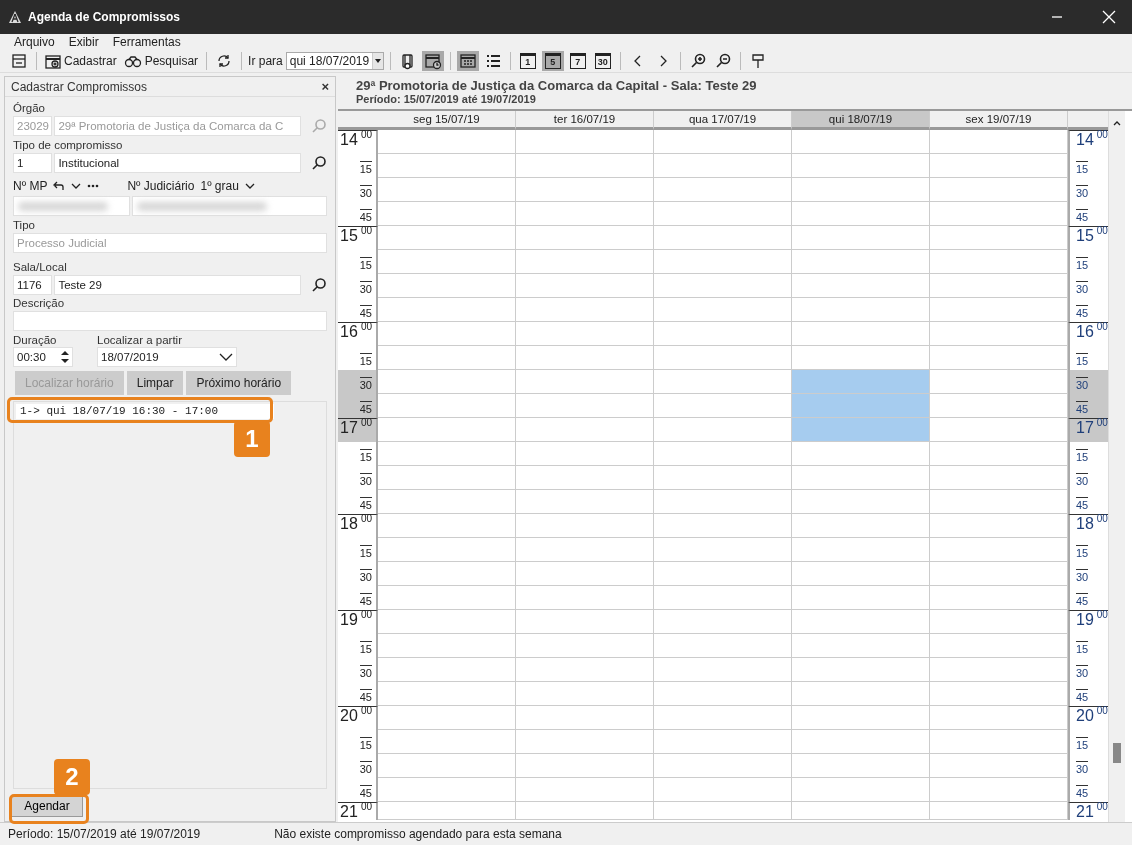 The image size is (1132, 845). I want to click on day-header: ter 16/07/19, so click(585, 120).